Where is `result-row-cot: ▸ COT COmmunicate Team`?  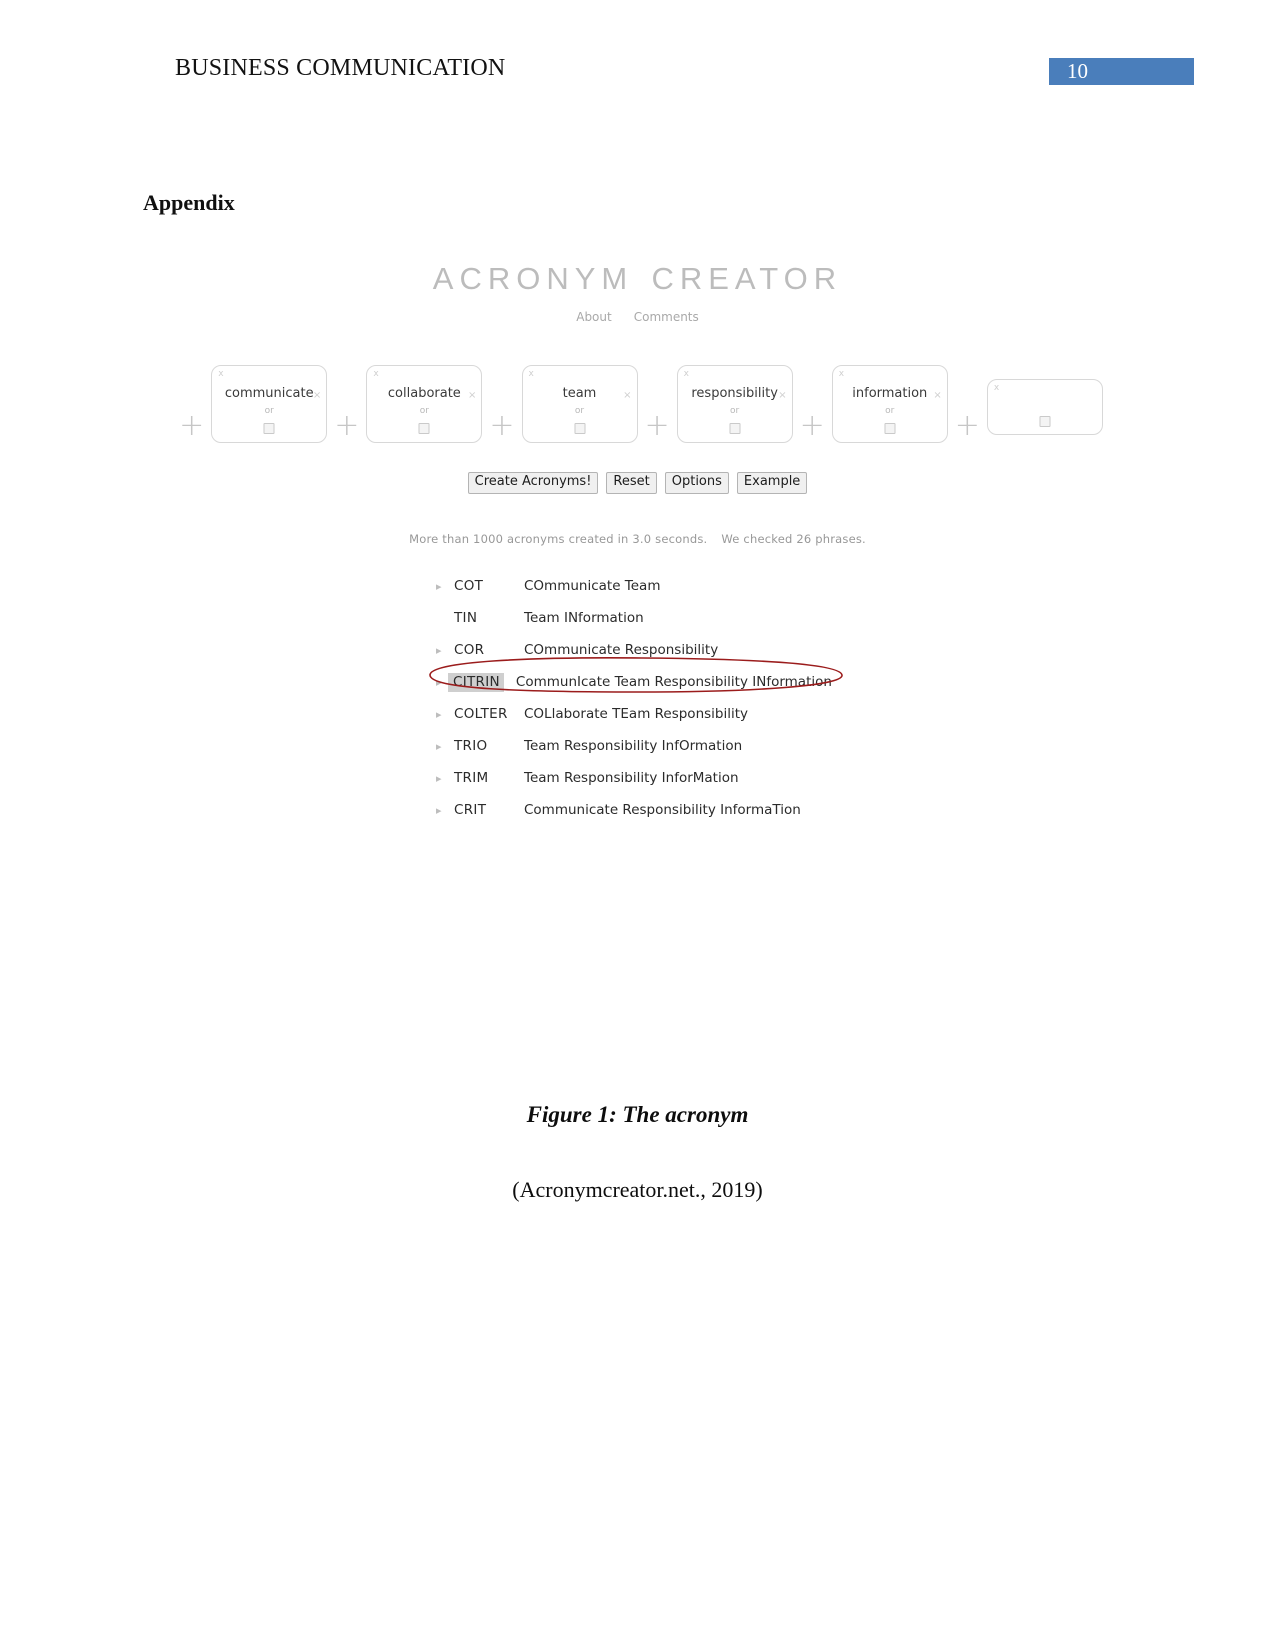 result-row-cot: ▸ COT COmmunicate Team is located at coordinates (665, 586).